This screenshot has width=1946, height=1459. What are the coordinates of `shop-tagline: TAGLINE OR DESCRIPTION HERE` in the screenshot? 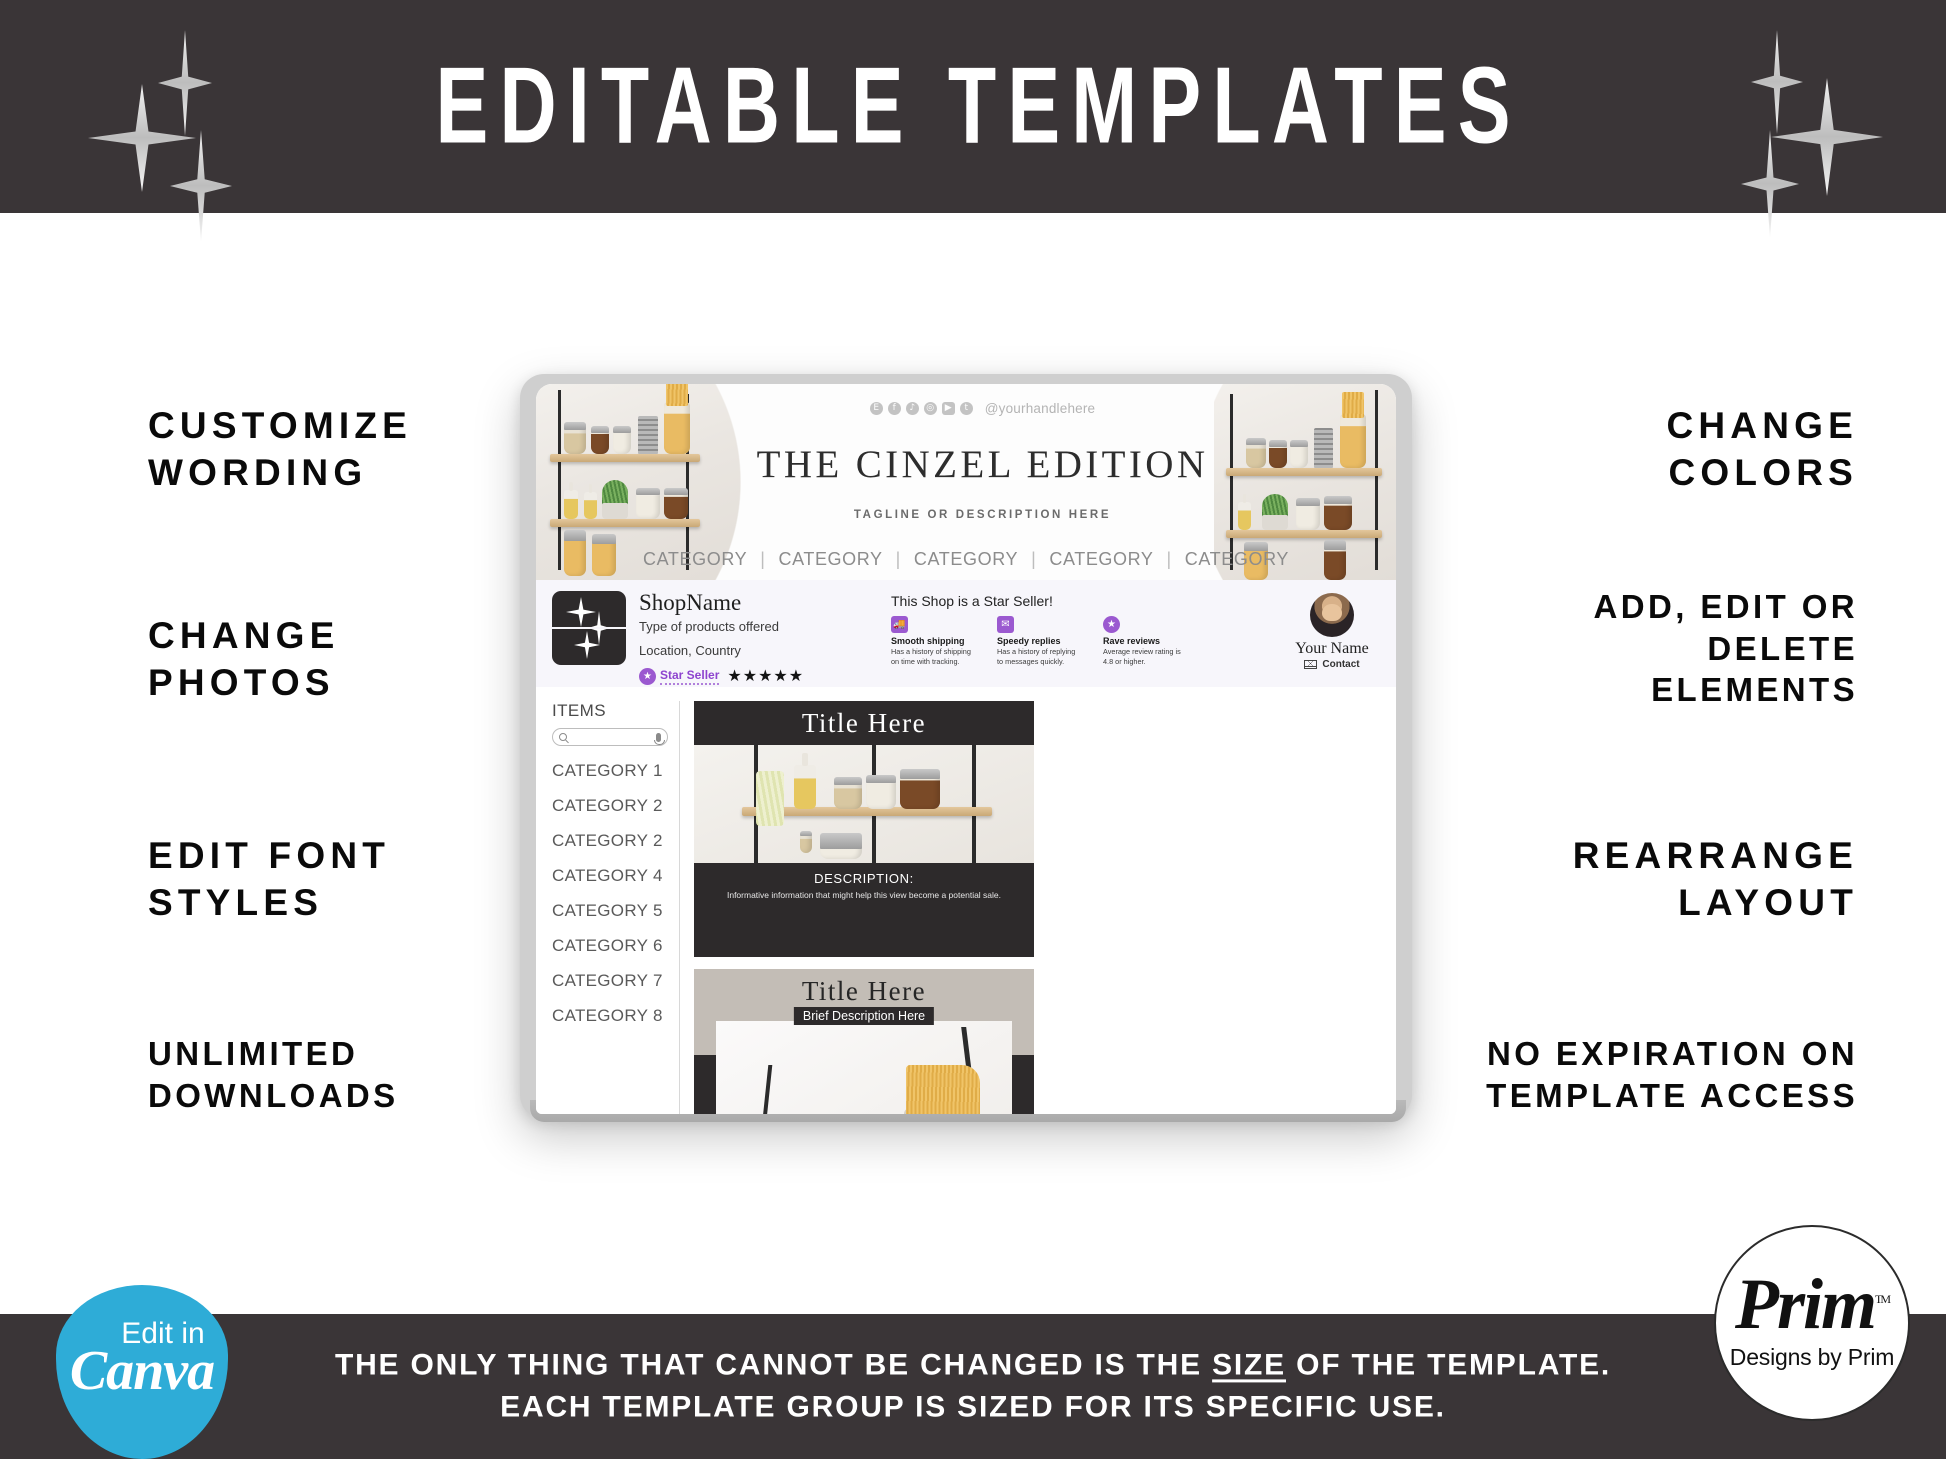 It's located at (982, 515).